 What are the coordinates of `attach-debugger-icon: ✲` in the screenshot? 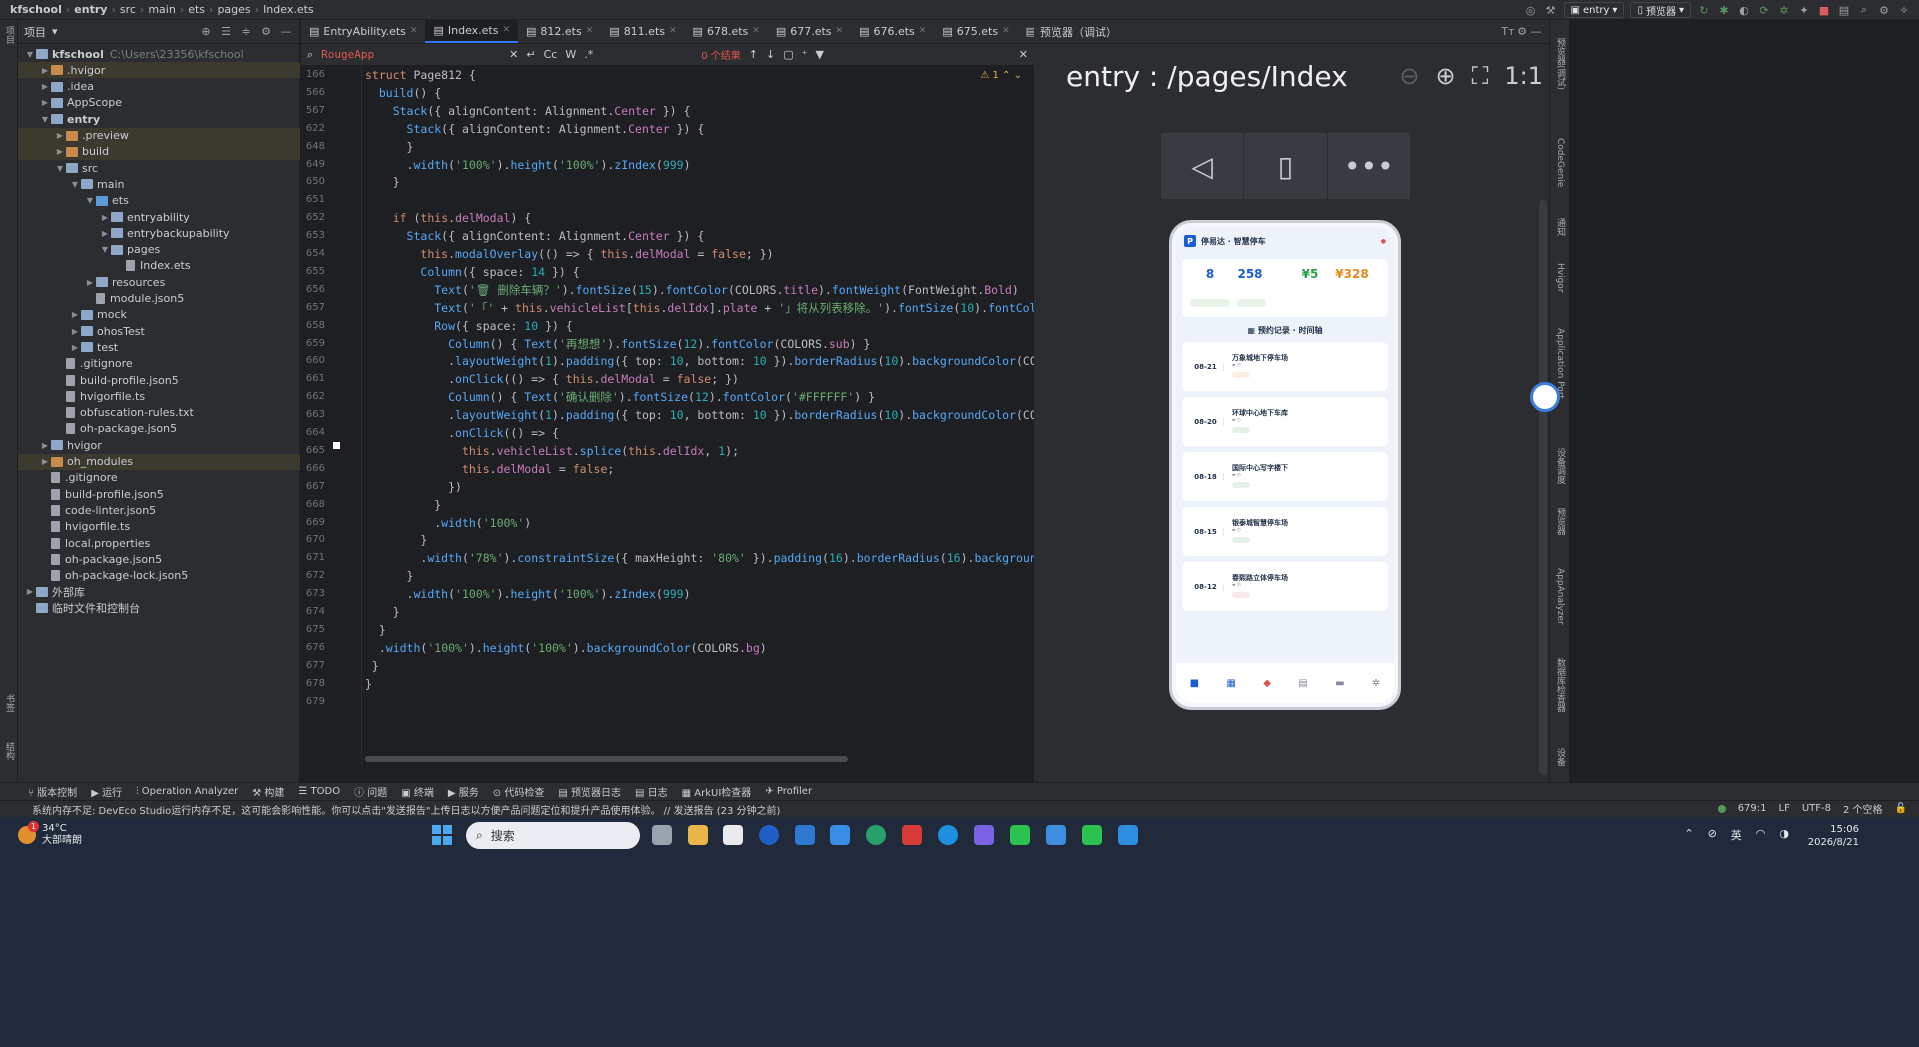 It's located at (1784, 10).